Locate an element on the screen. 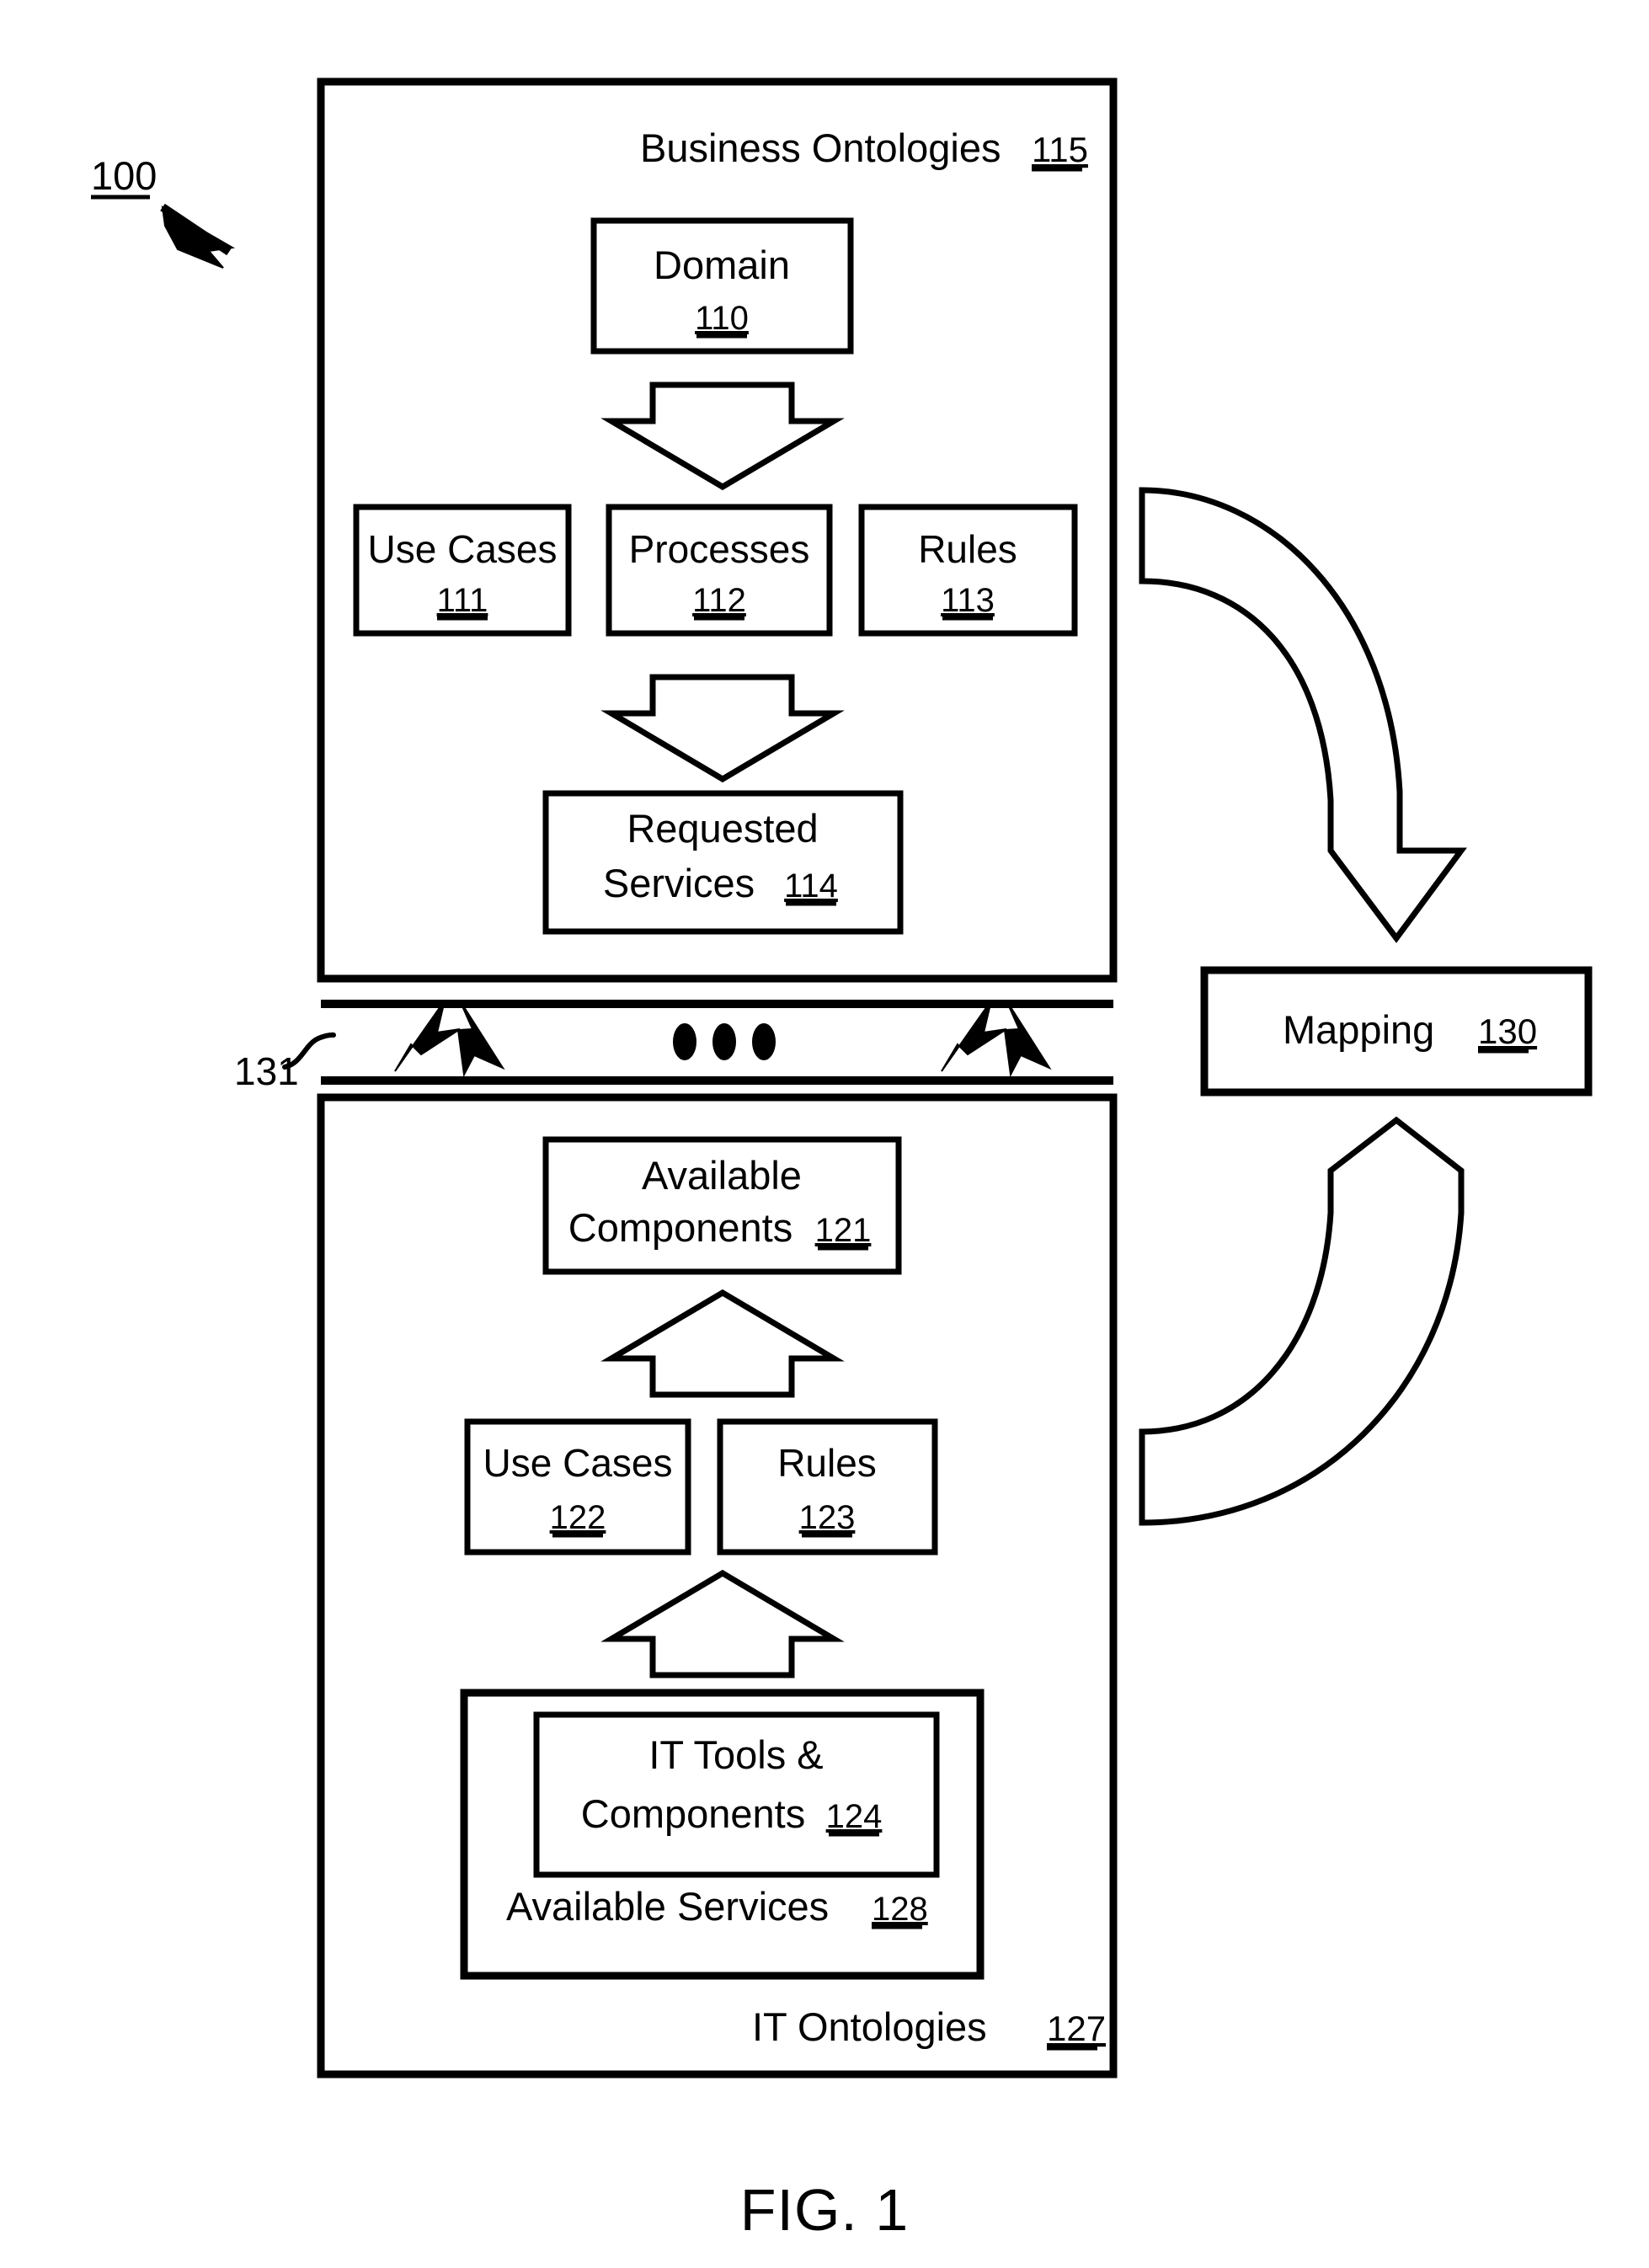 Image resolution: width=1649 pixels, height=2268 pixels. boundary-arrow-right-up-icon is located at coordinates (974, 1036).